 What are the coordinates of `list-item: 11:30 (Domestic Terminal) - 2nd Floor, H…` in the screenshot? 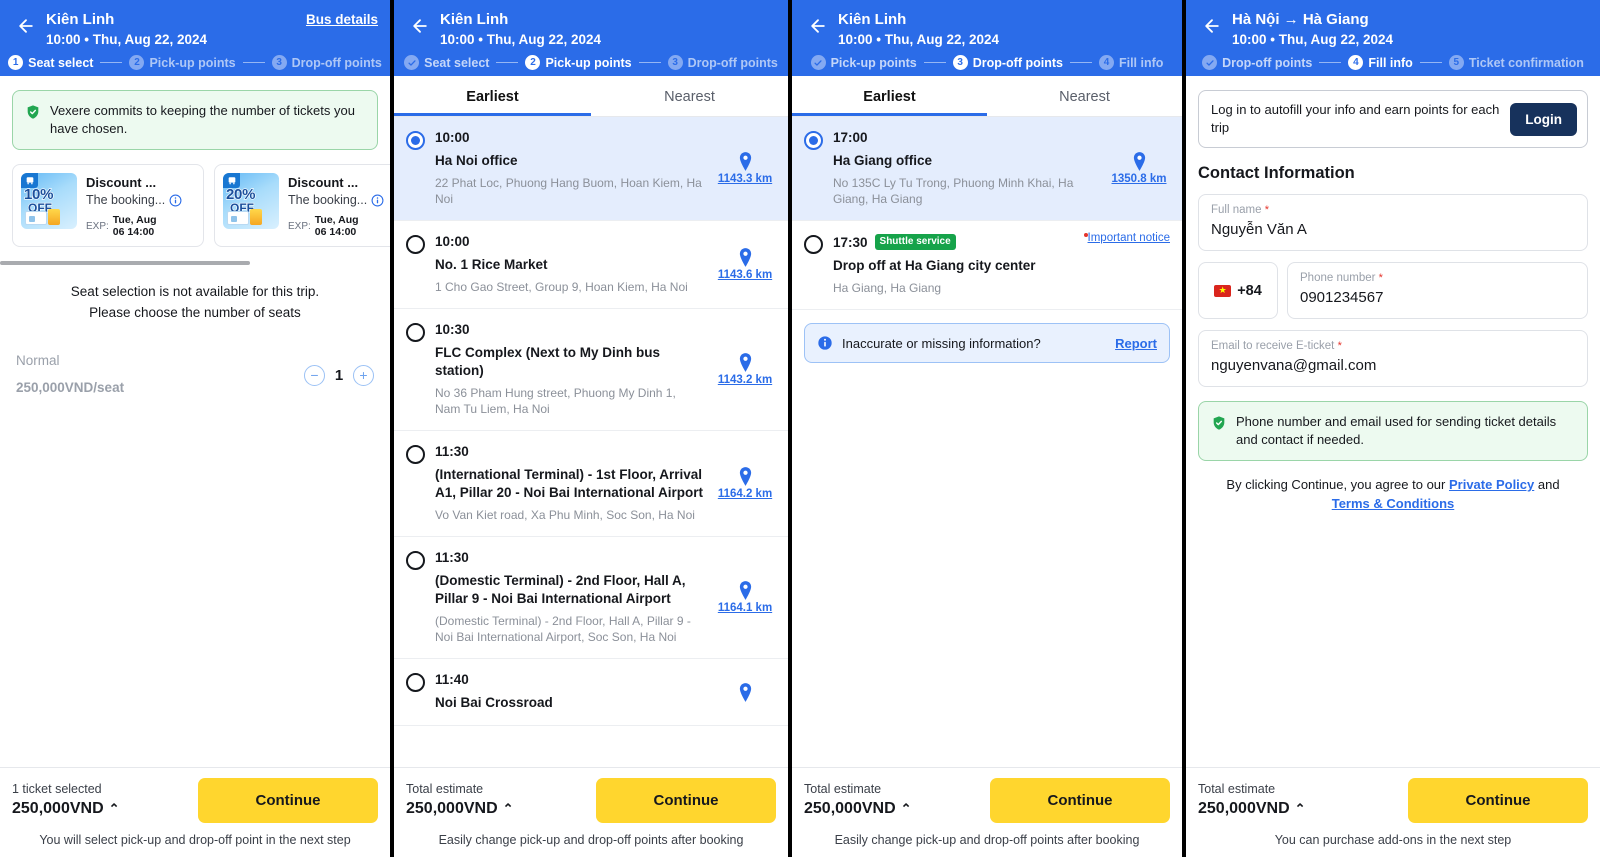 It's located at (591, 598).